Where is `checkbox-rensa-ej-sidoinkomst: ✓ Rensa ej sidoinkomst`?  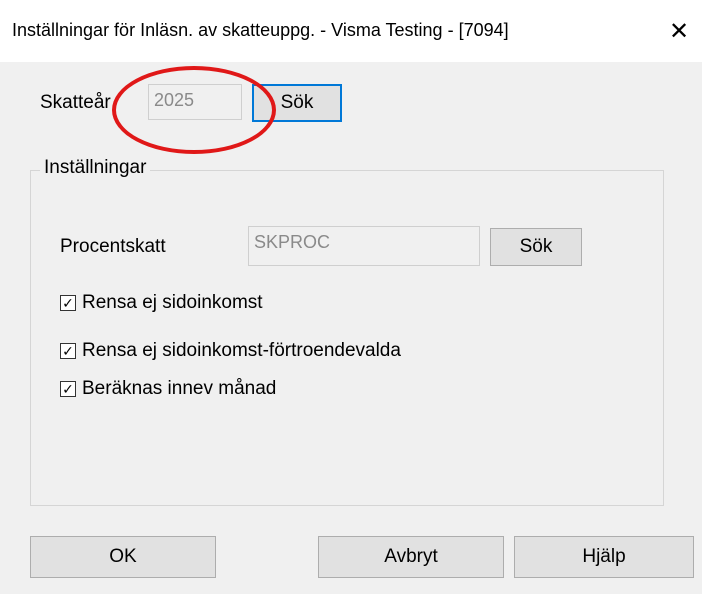
checkbox-rensa-ej-sidoinkomst: ✓ Rensa ej sidoinkomst is located at coordinates (161, 303).